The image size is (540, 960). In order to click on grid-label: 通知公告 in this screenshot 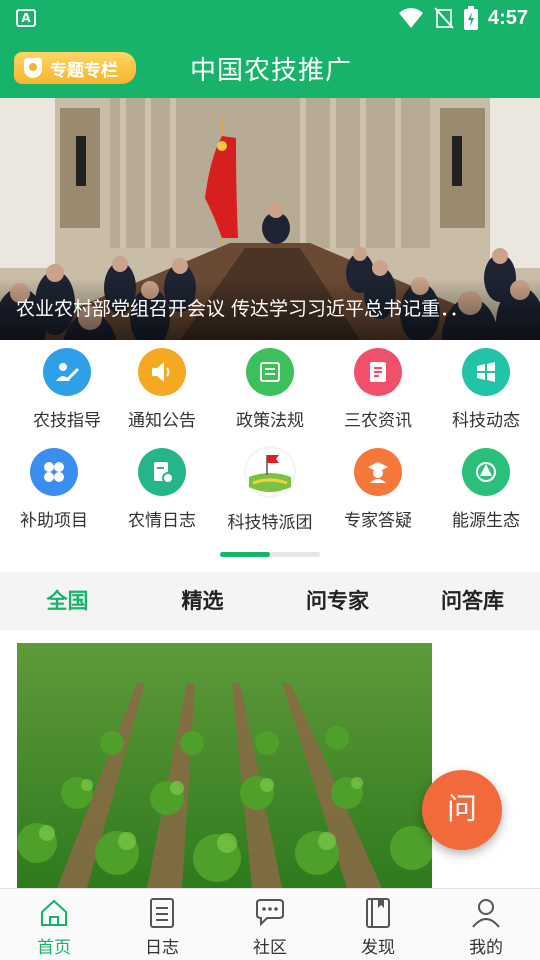, I will do `click(162, 421)`.